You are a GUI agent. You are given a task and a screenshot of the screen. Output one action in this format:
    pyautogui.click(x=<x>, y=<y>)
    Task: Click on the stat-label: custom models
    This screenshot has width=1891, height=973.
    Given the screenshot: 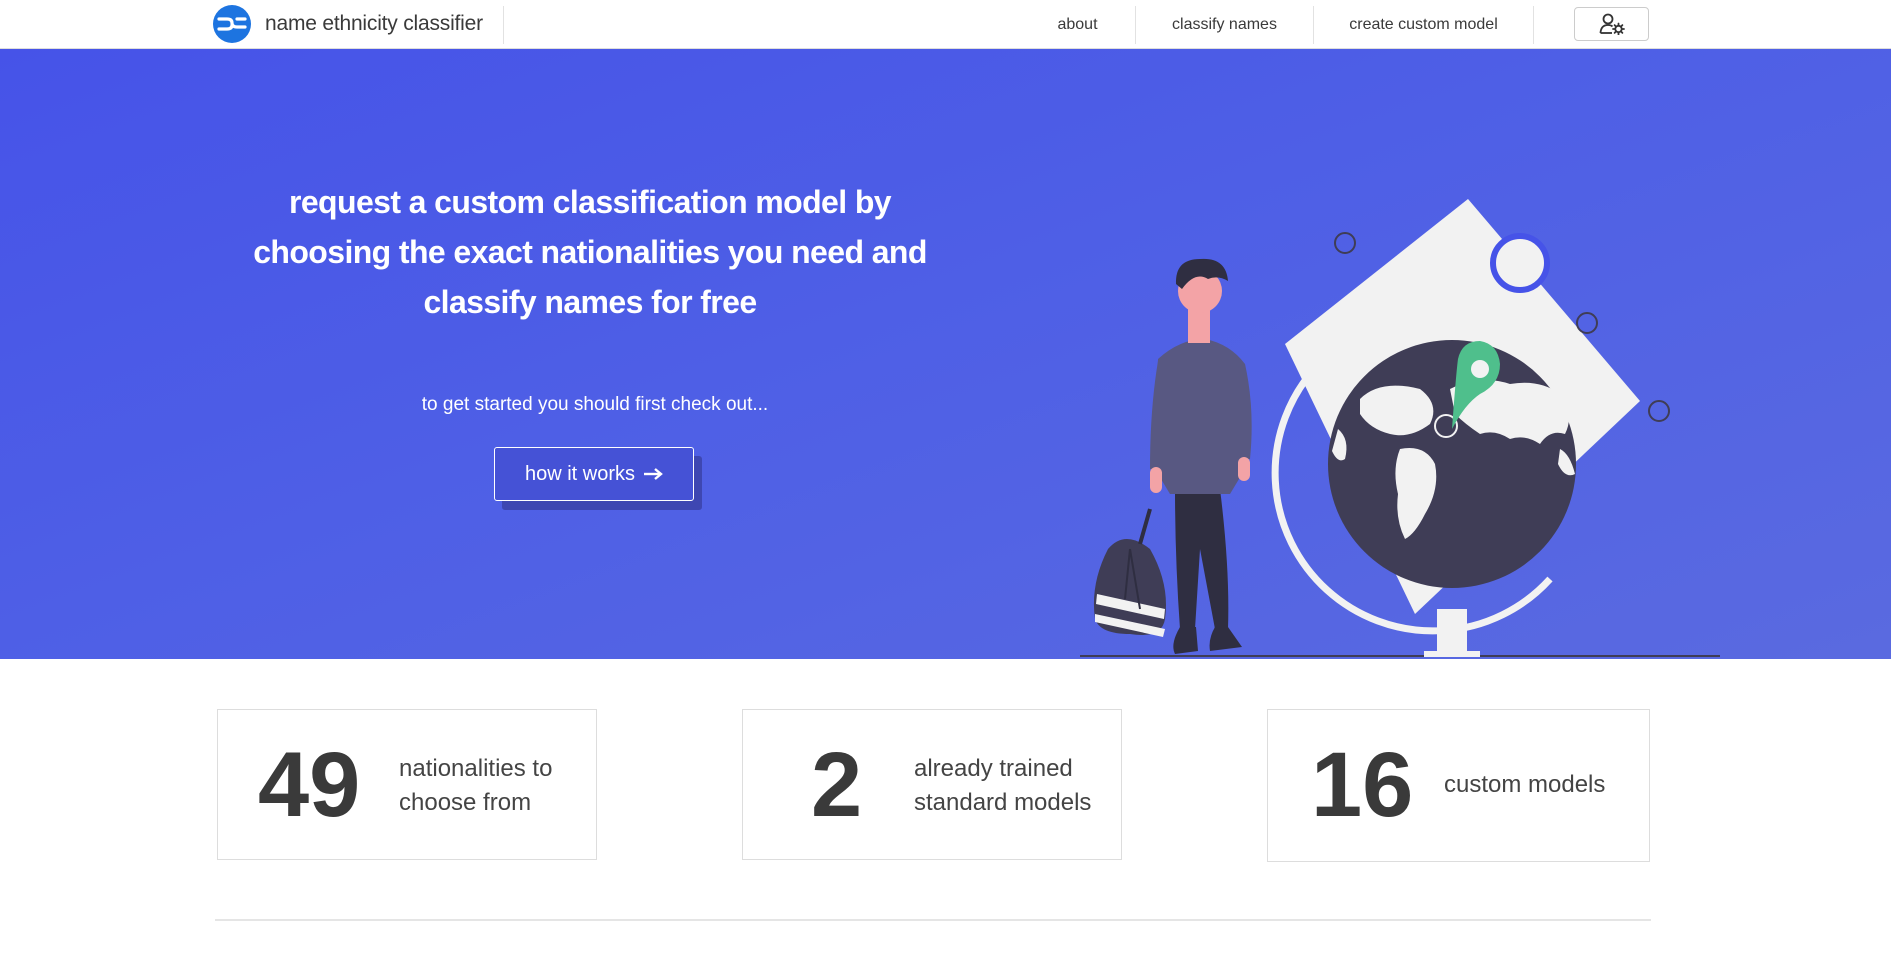 What is the action you would take?
    pyautogui.click(x=1525, y=784)
    